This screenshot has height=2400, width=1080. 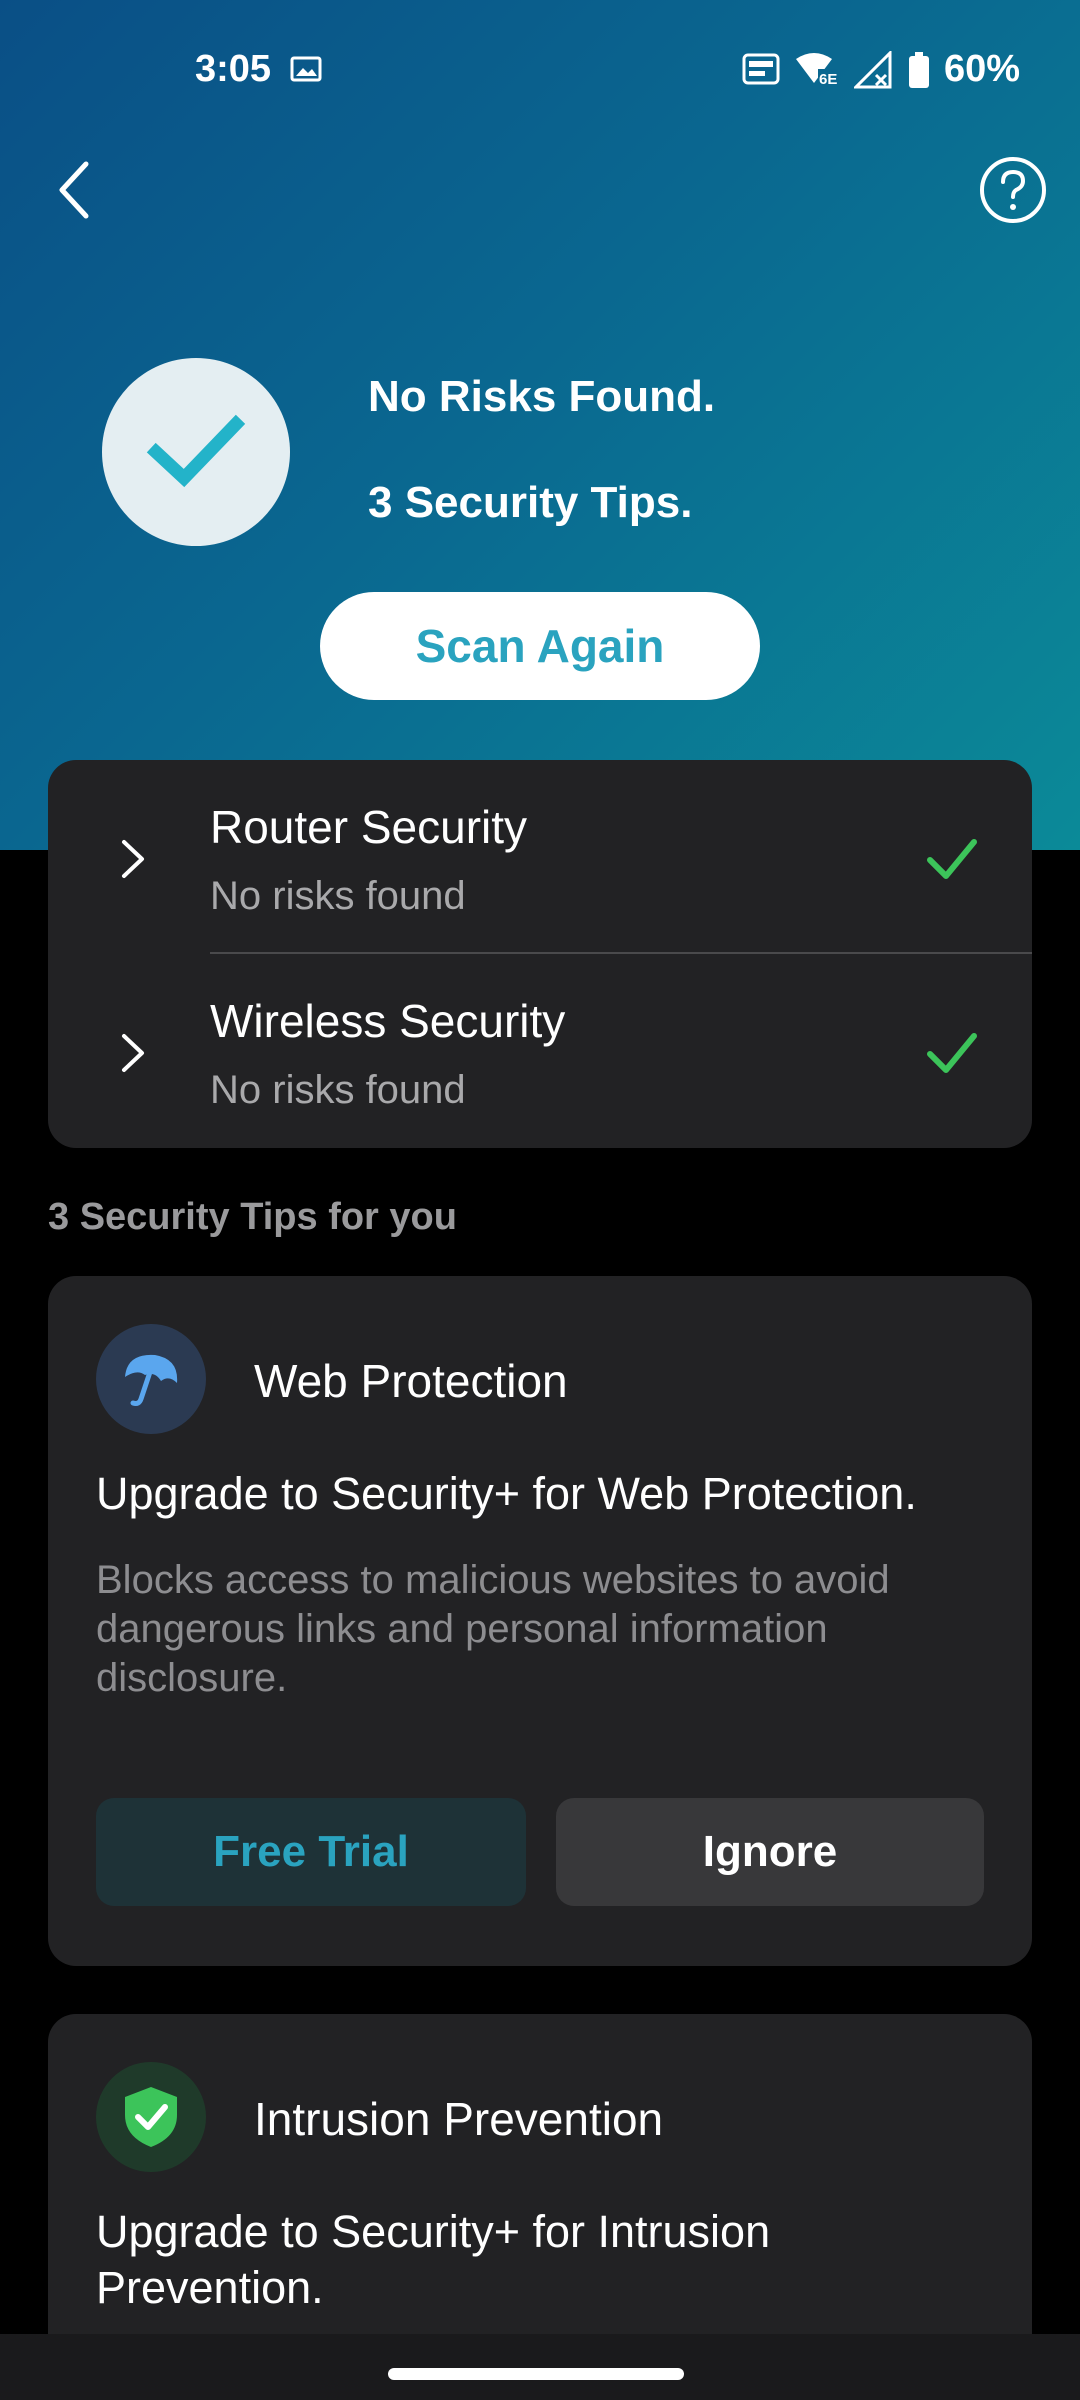 What do you see at coordinates (540, 70) in the screenshot?
I see `status-bar: 3:05 6E 60%` at bounding box center [540, 70].